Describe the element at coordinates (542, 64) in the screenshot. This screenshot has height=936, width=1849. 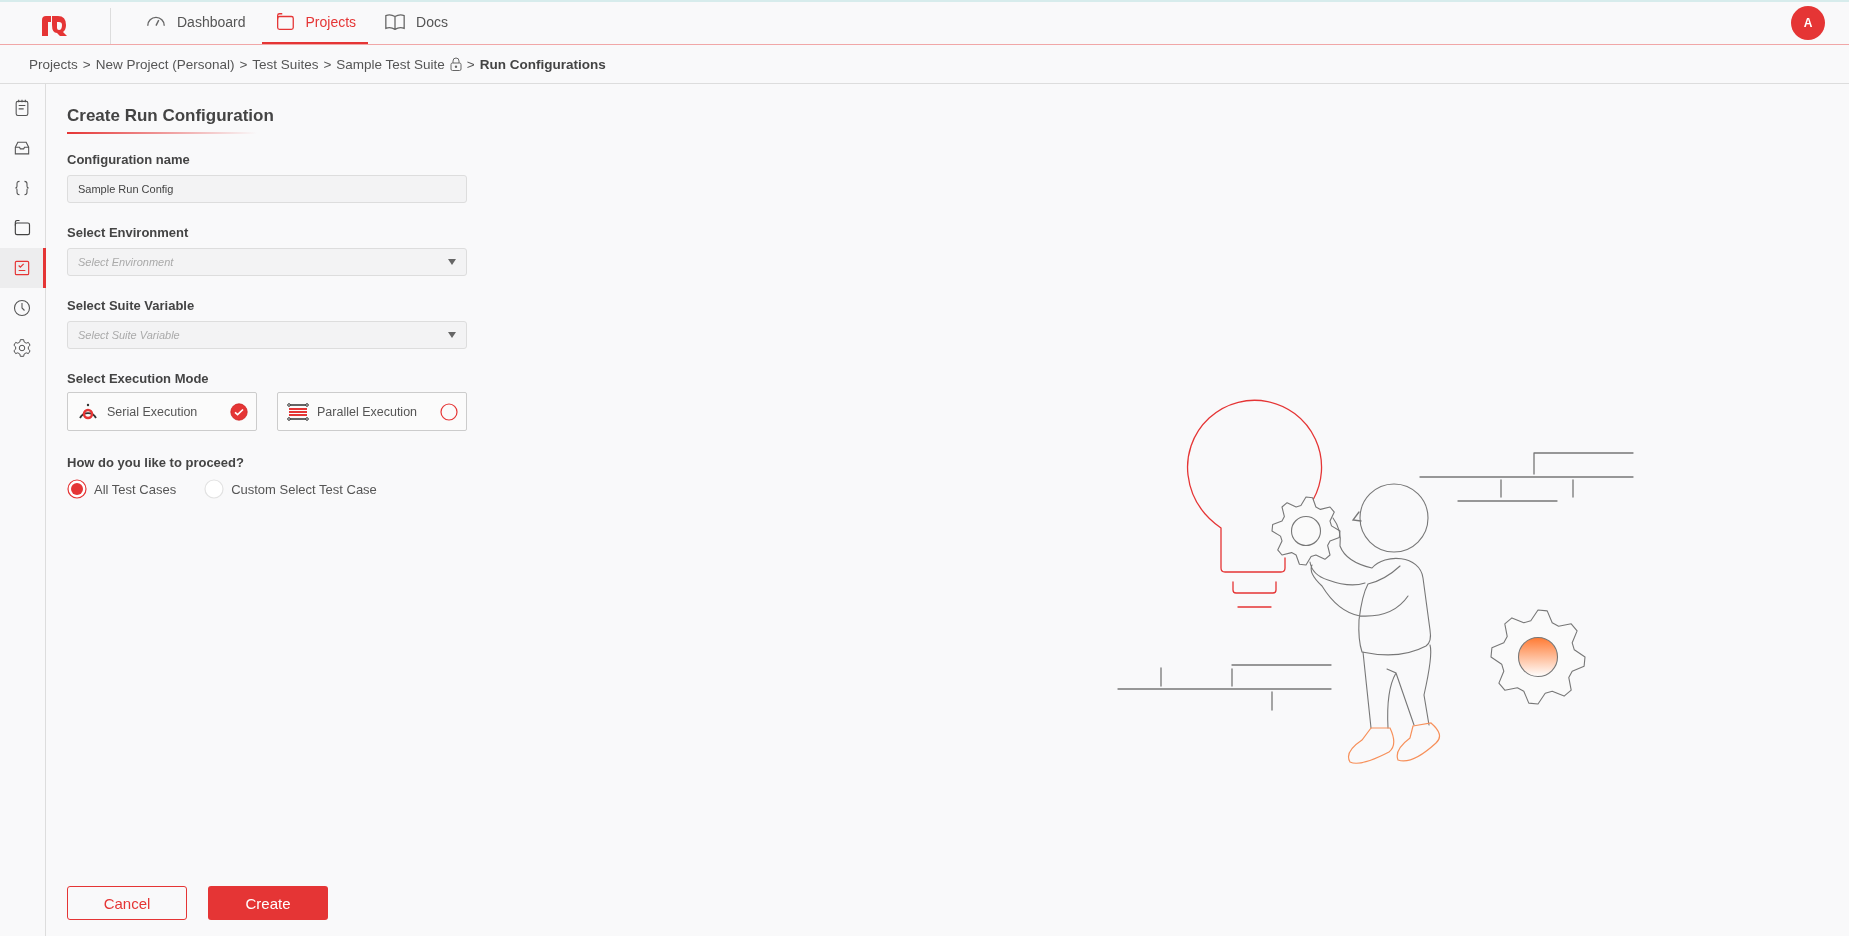
I see `breadcrumb-current: Run Configurations` at that location.